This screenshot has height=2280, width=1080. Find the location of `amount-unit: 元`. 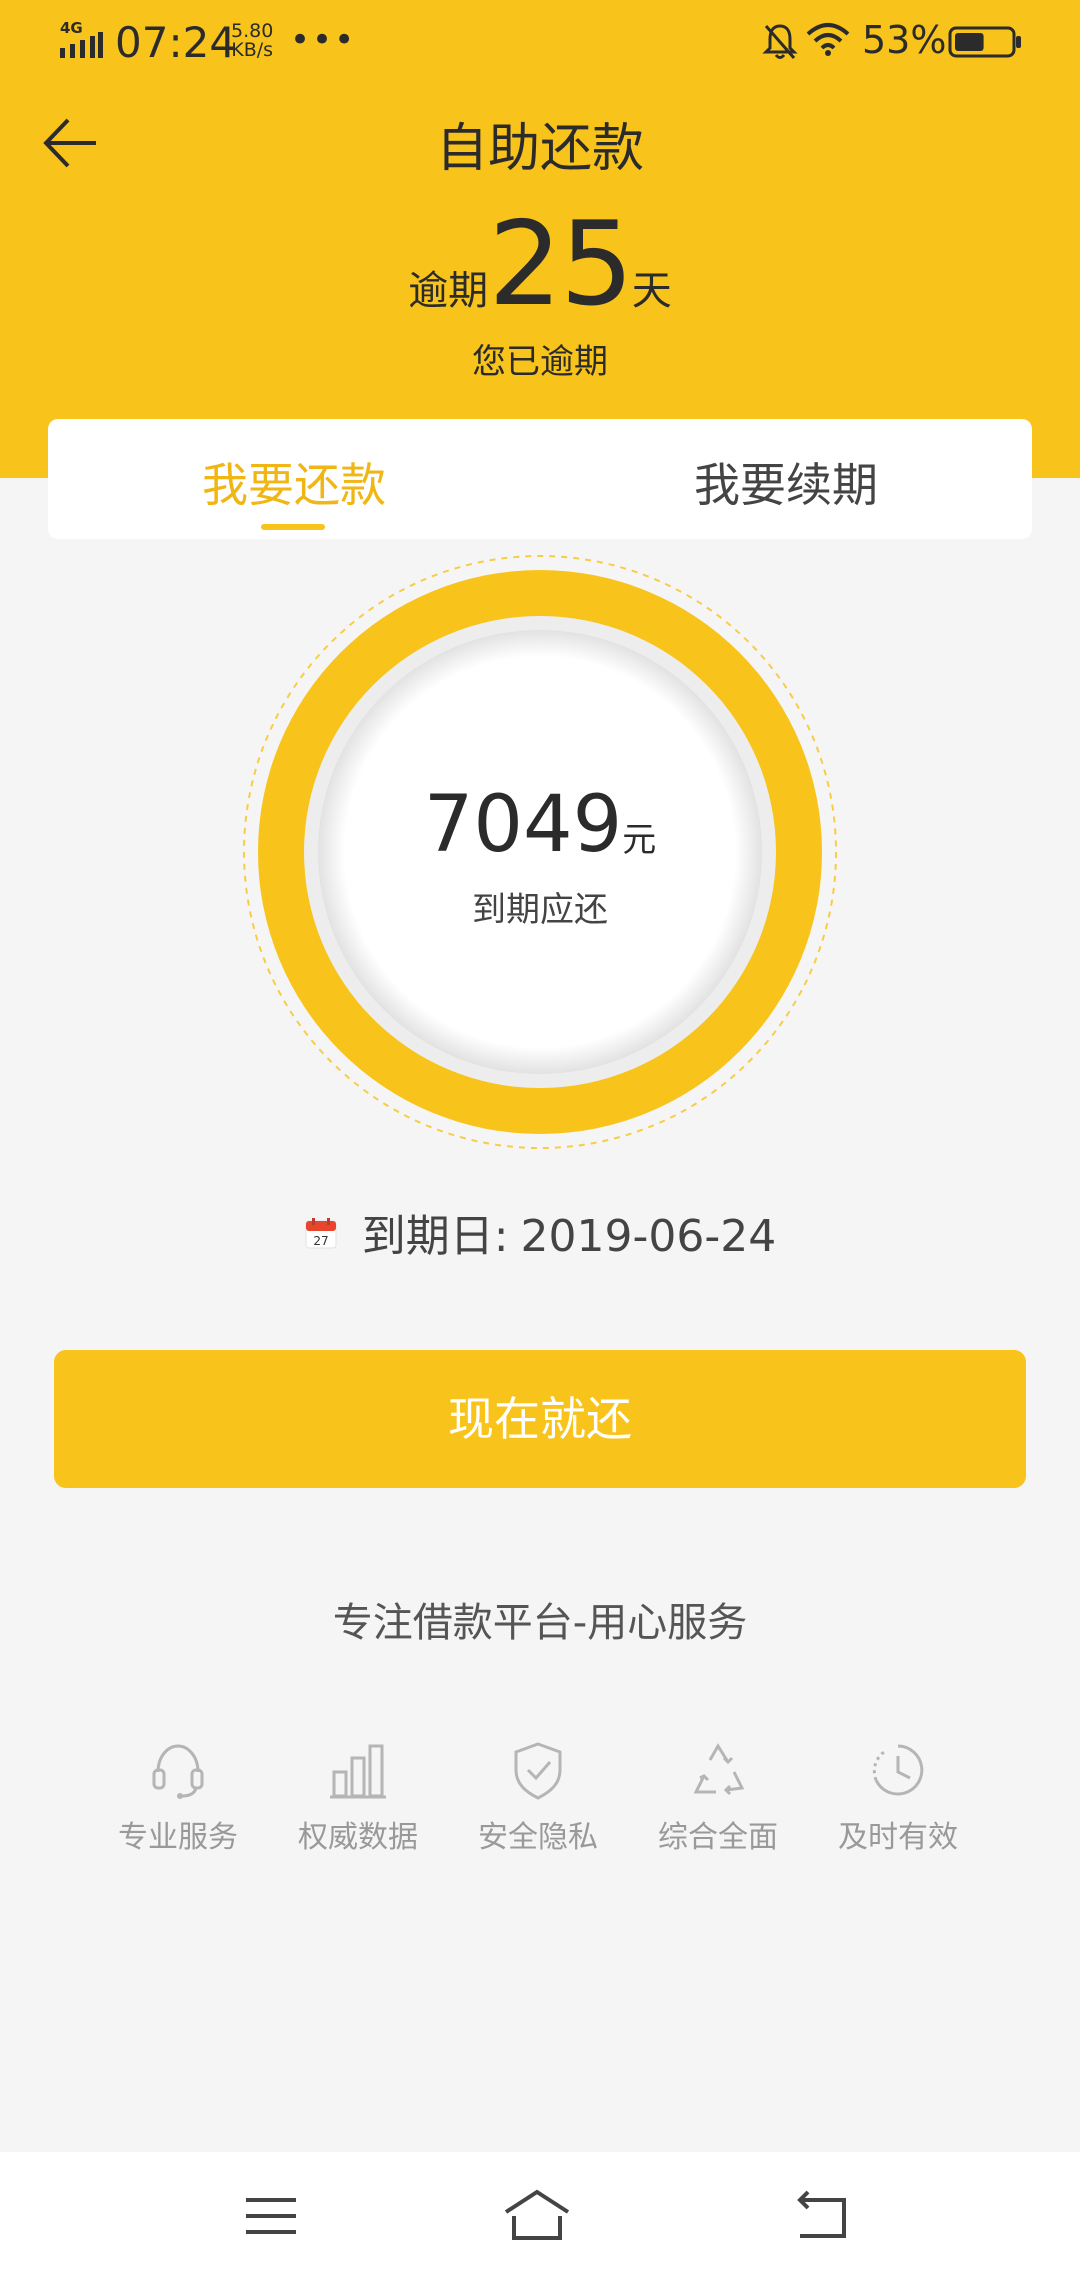

amount-unit: 元 is located at coordinates (639, 840).